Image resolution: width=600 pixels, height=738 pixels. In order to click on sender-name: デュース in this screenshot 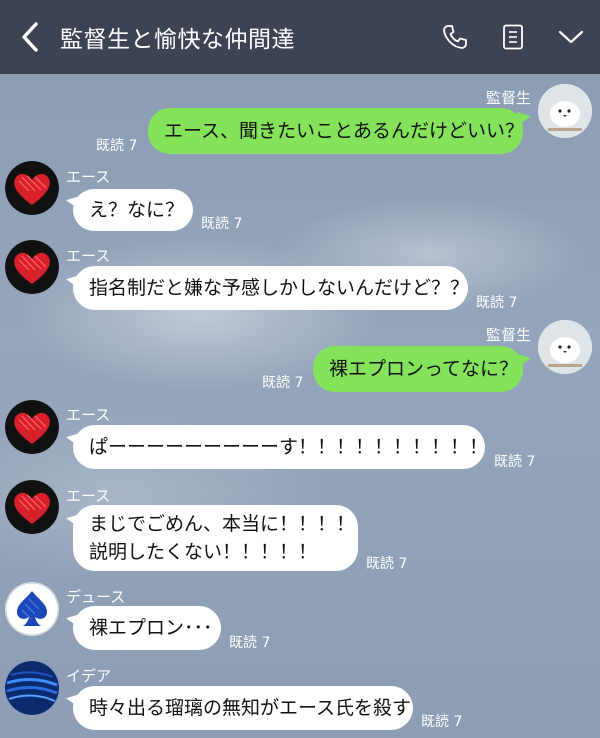, I will do `click(96, 597)`.